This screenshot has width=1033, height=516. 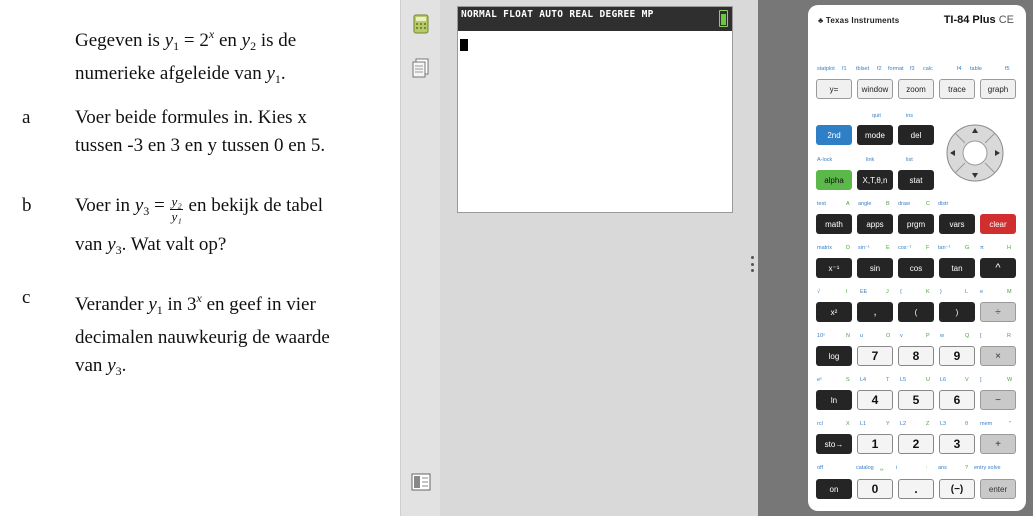 What do you see at coordinates (421, 24) in the screenshot?
I see `calculator-icon` at bounding box center [421, 24].